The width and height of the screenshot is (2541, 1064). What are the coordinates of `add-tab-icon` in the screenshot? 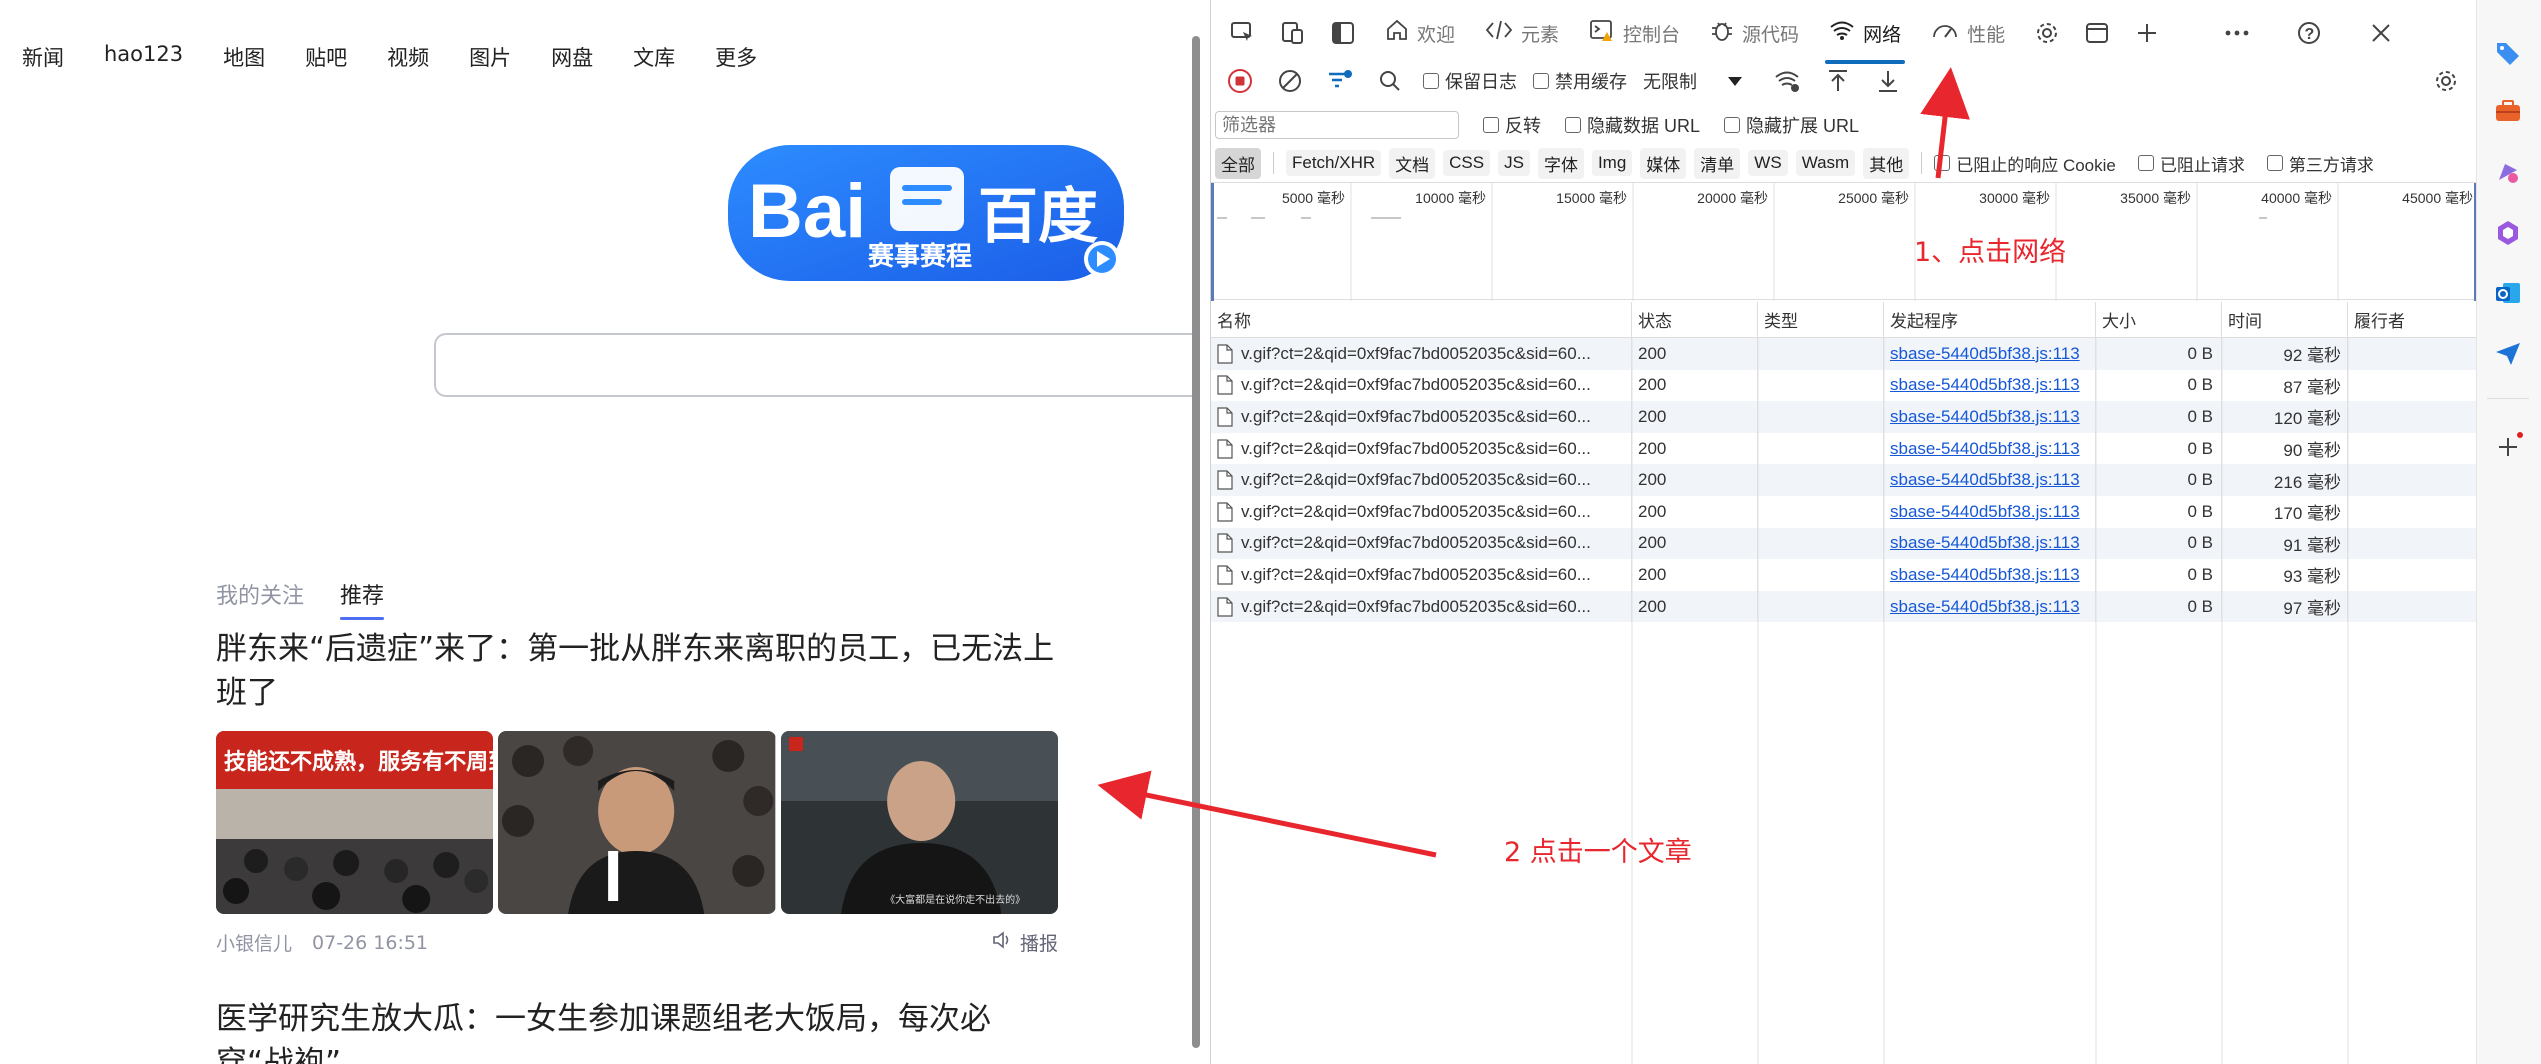 It's located at (2147, 33).